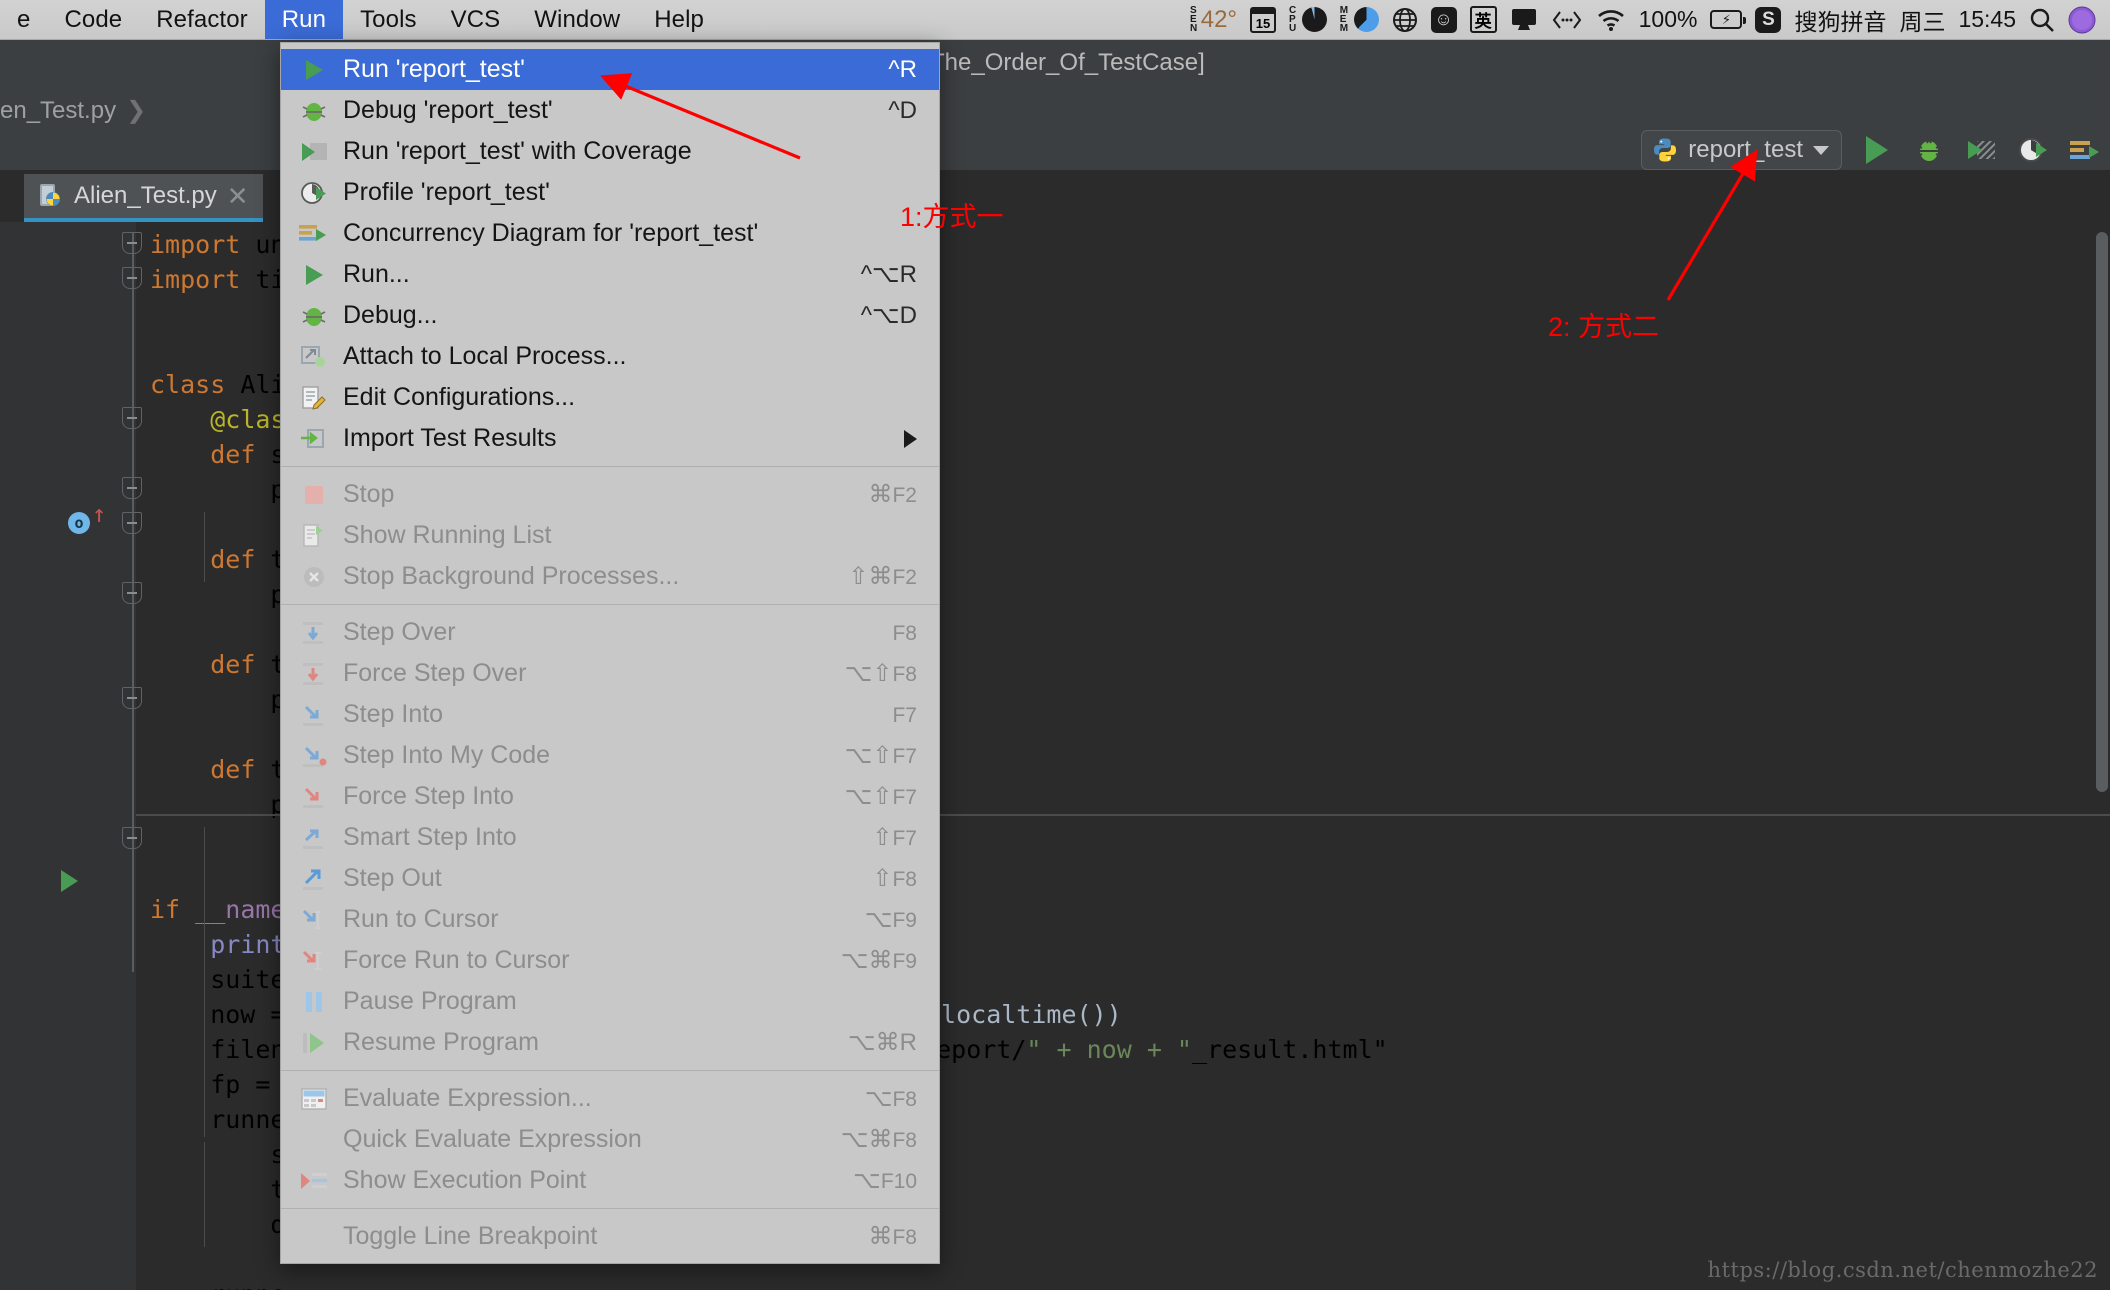 The image size is (2110, 1290). What do you see at coordinates (610, 755) in the screenshot?
I see `menu-item-step-into-my-code: Step Into My Code ⌥⇧F7` at bounding box center [610, 755].